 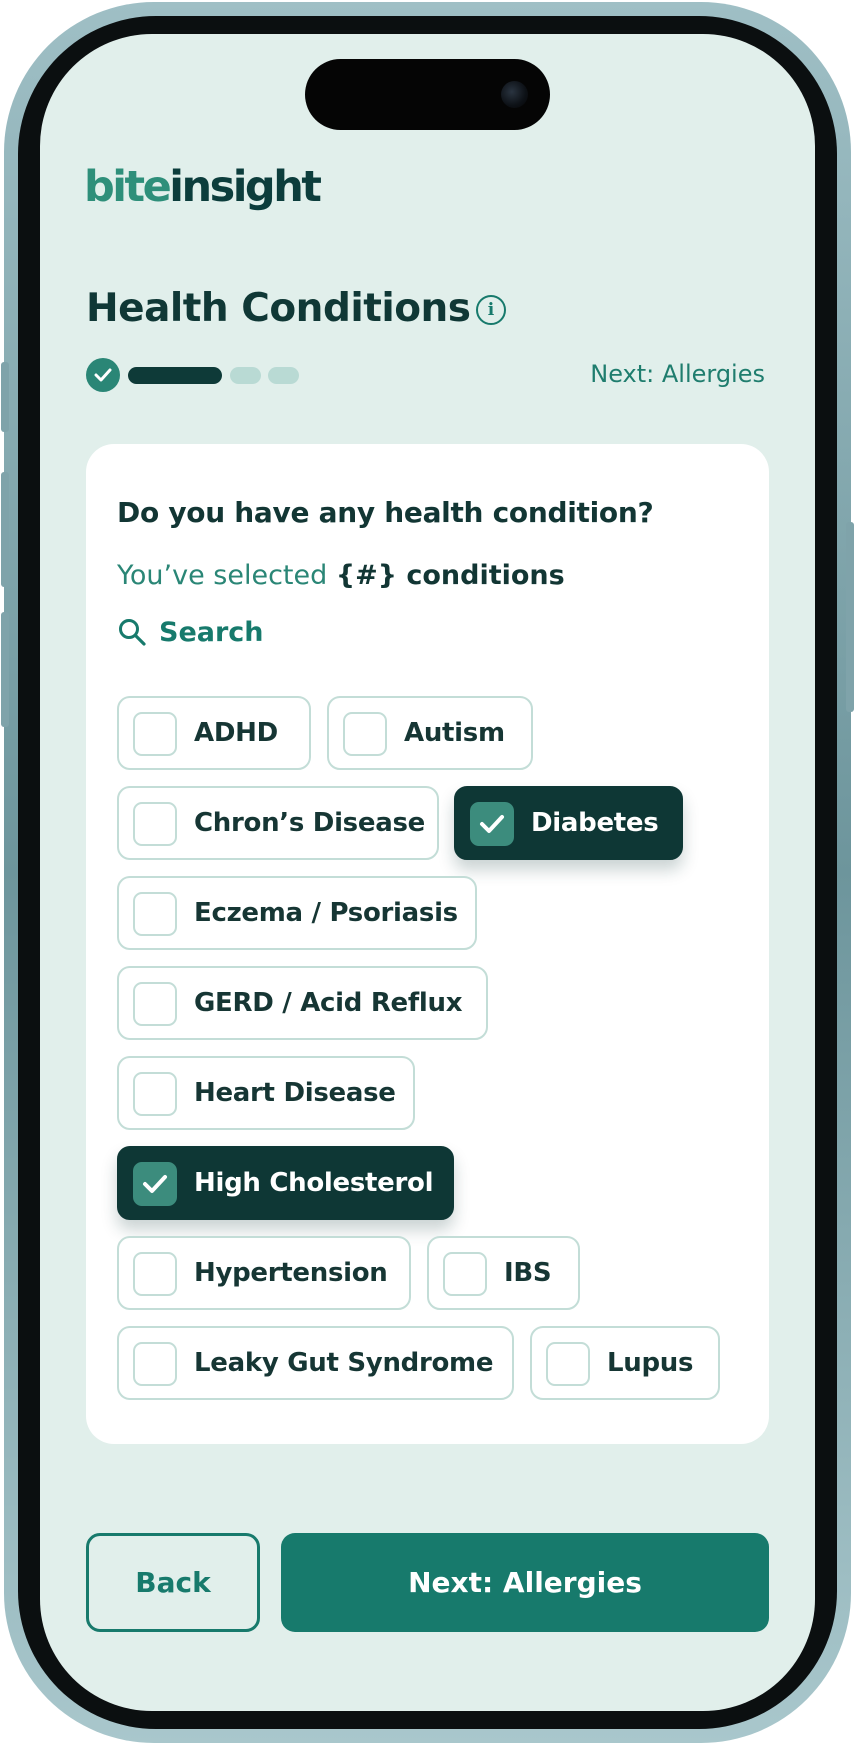 I want to click on condition-chip-eczema-psoriasis: Eczema / Psoriasis, so click(x=297, y=913).